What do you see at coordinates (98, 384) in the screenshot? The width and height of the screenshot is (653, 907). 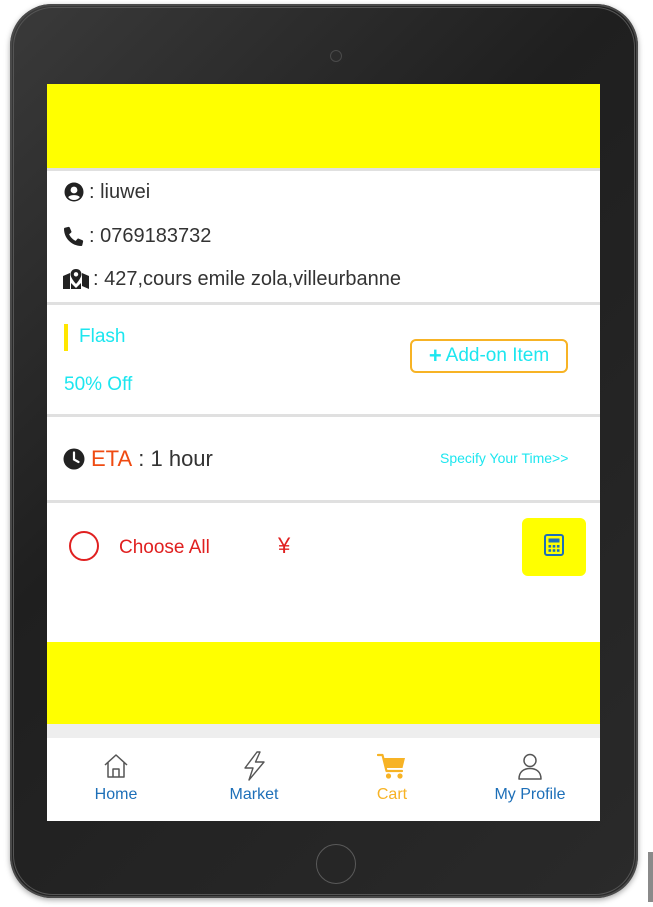 I see `discount-label: 50% Off` at bounding box center [98, 384].